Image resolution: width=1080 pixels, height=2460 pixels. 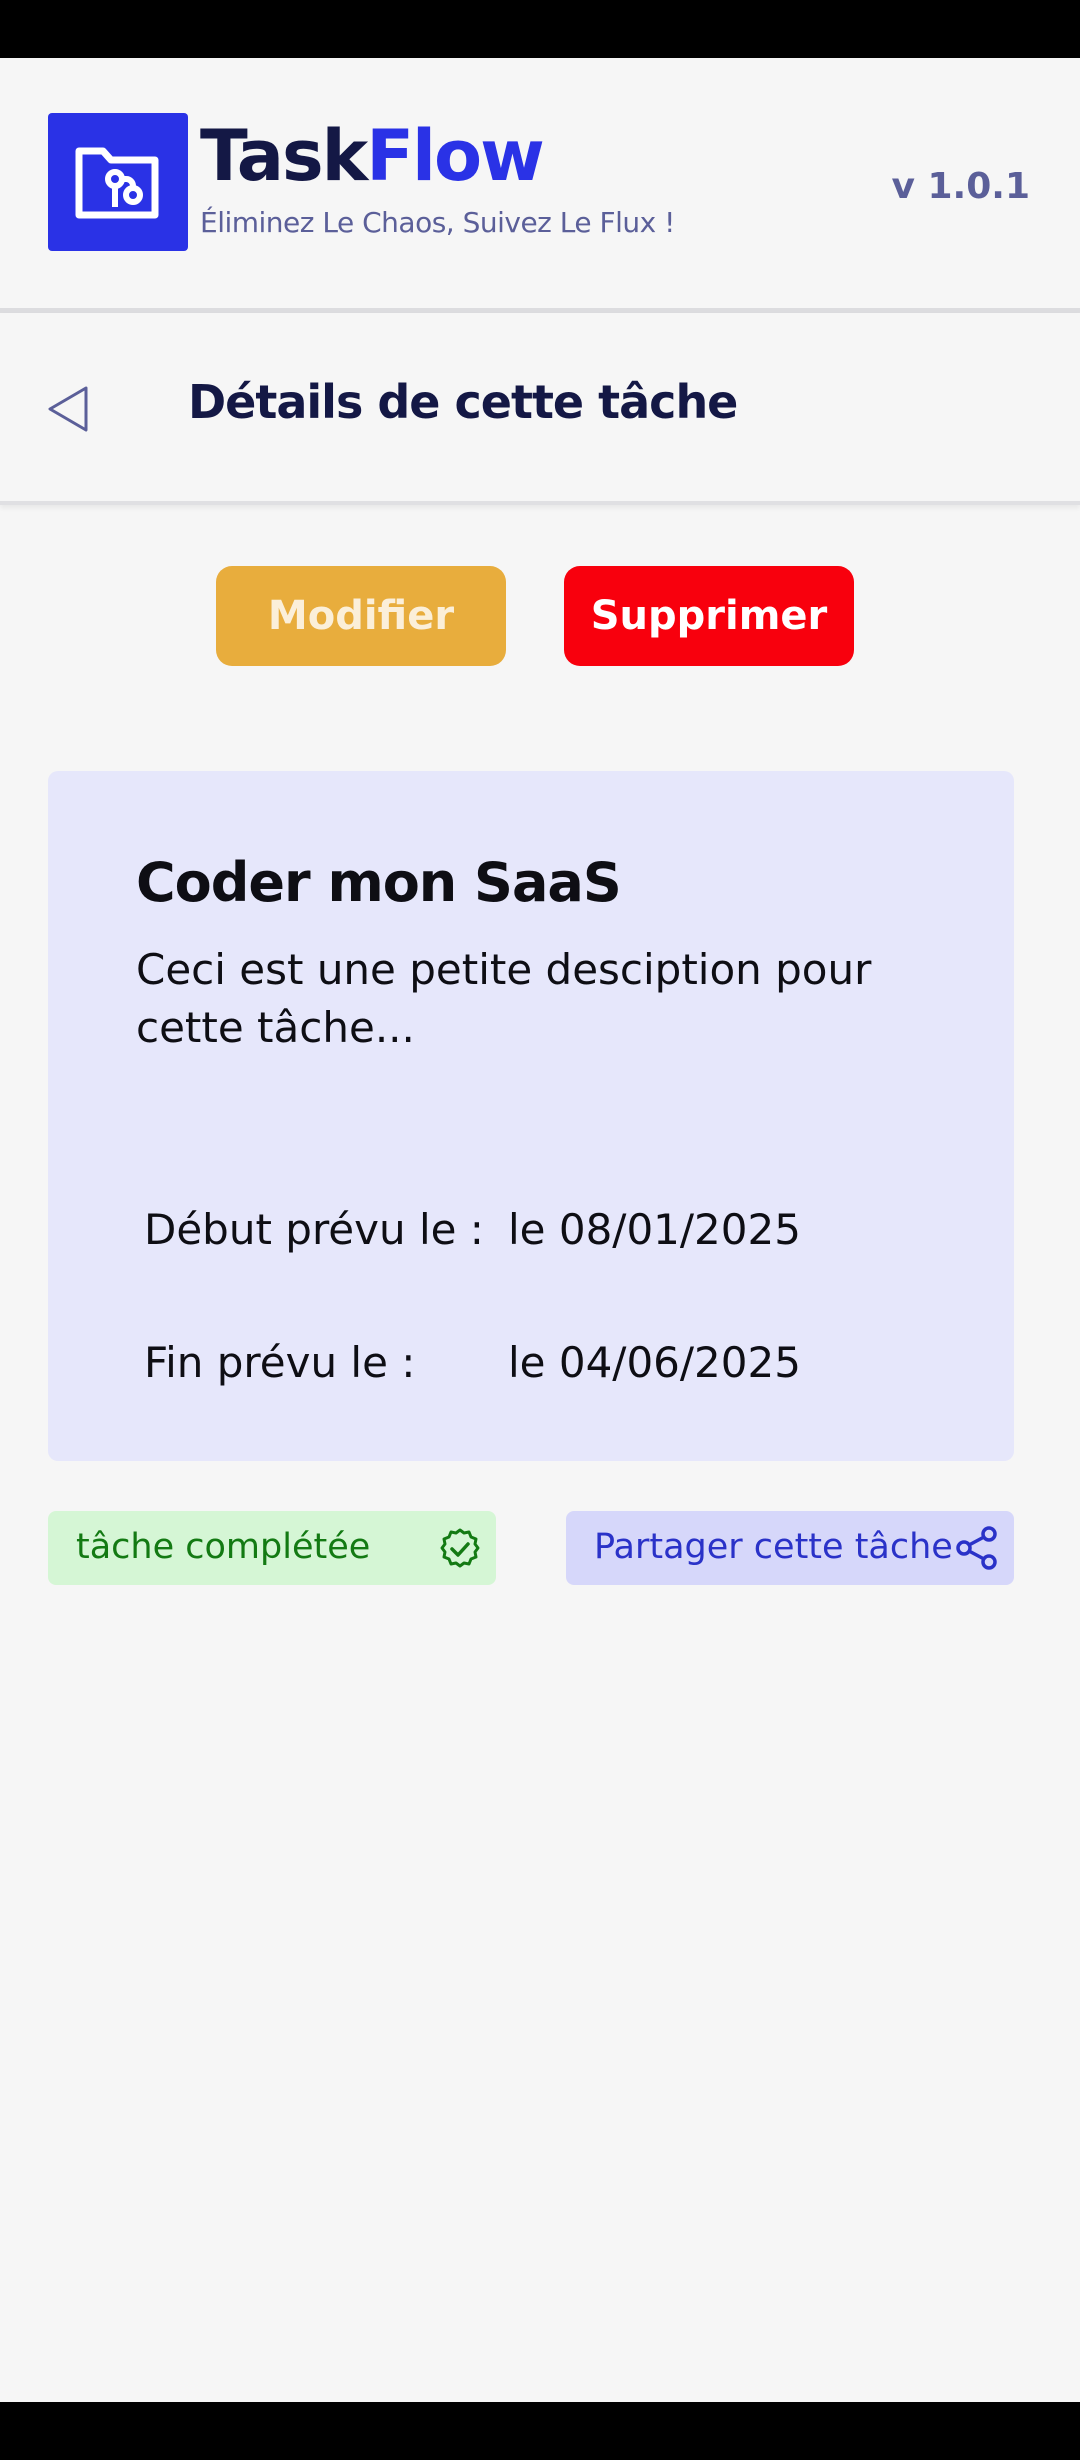 What do you see at coordinates (961, 186) in the screenshot?
I see `app-version: v 1.0.1` at bounding box center [961, 186].